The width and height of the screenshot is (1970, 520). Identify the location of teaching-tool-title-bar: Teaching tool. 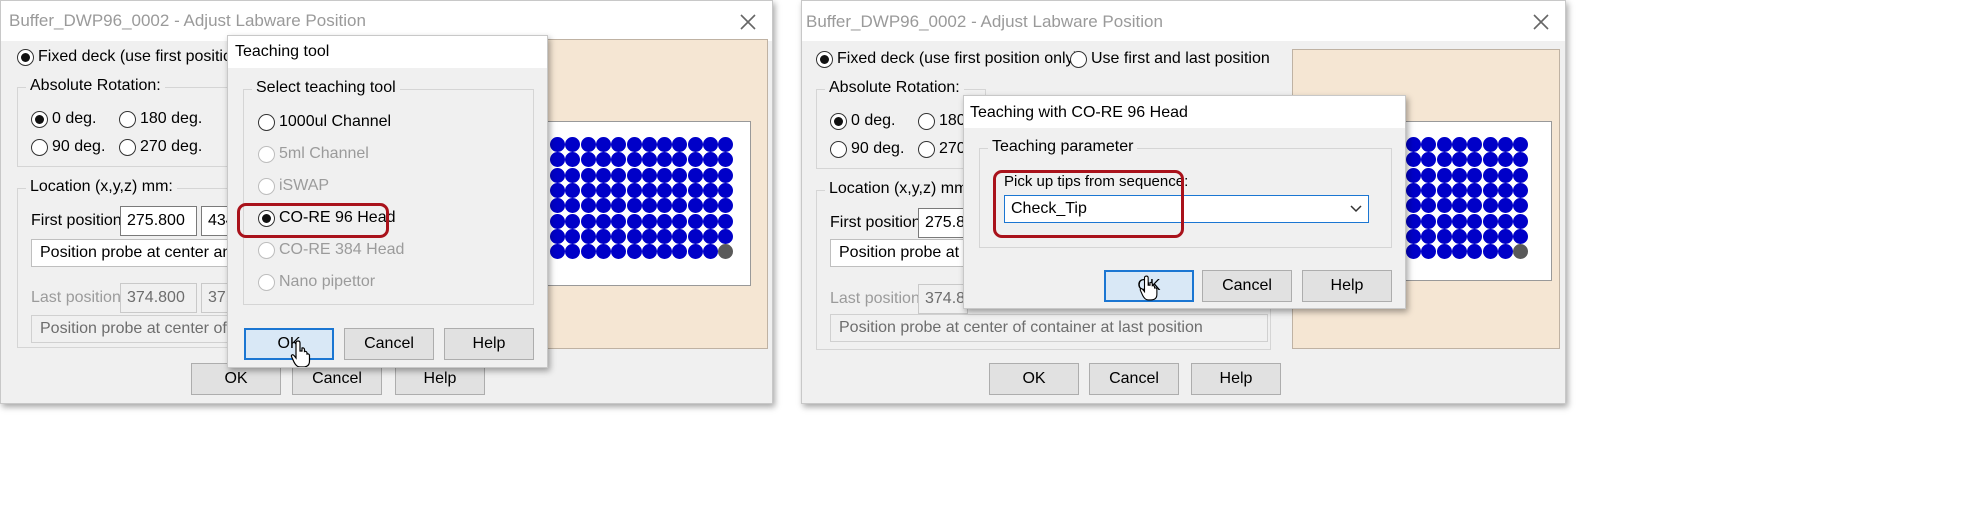
(387, 52).